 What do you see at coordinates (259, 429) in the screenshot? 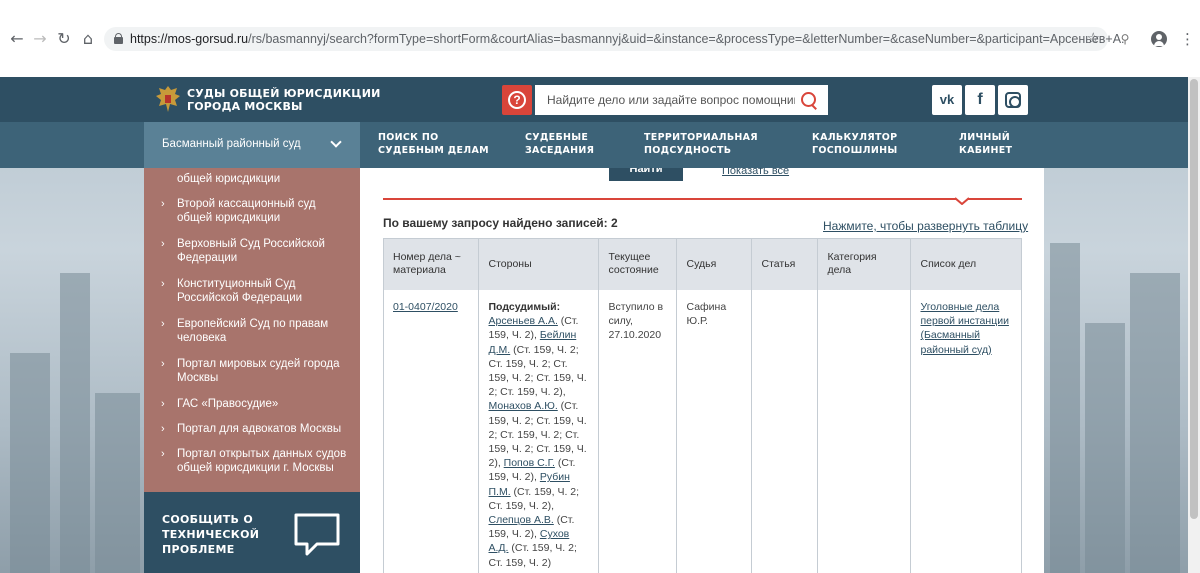
I see `sidebar-item-label: Портал для адвокатов Москвы` at bounding box center [259, 429].